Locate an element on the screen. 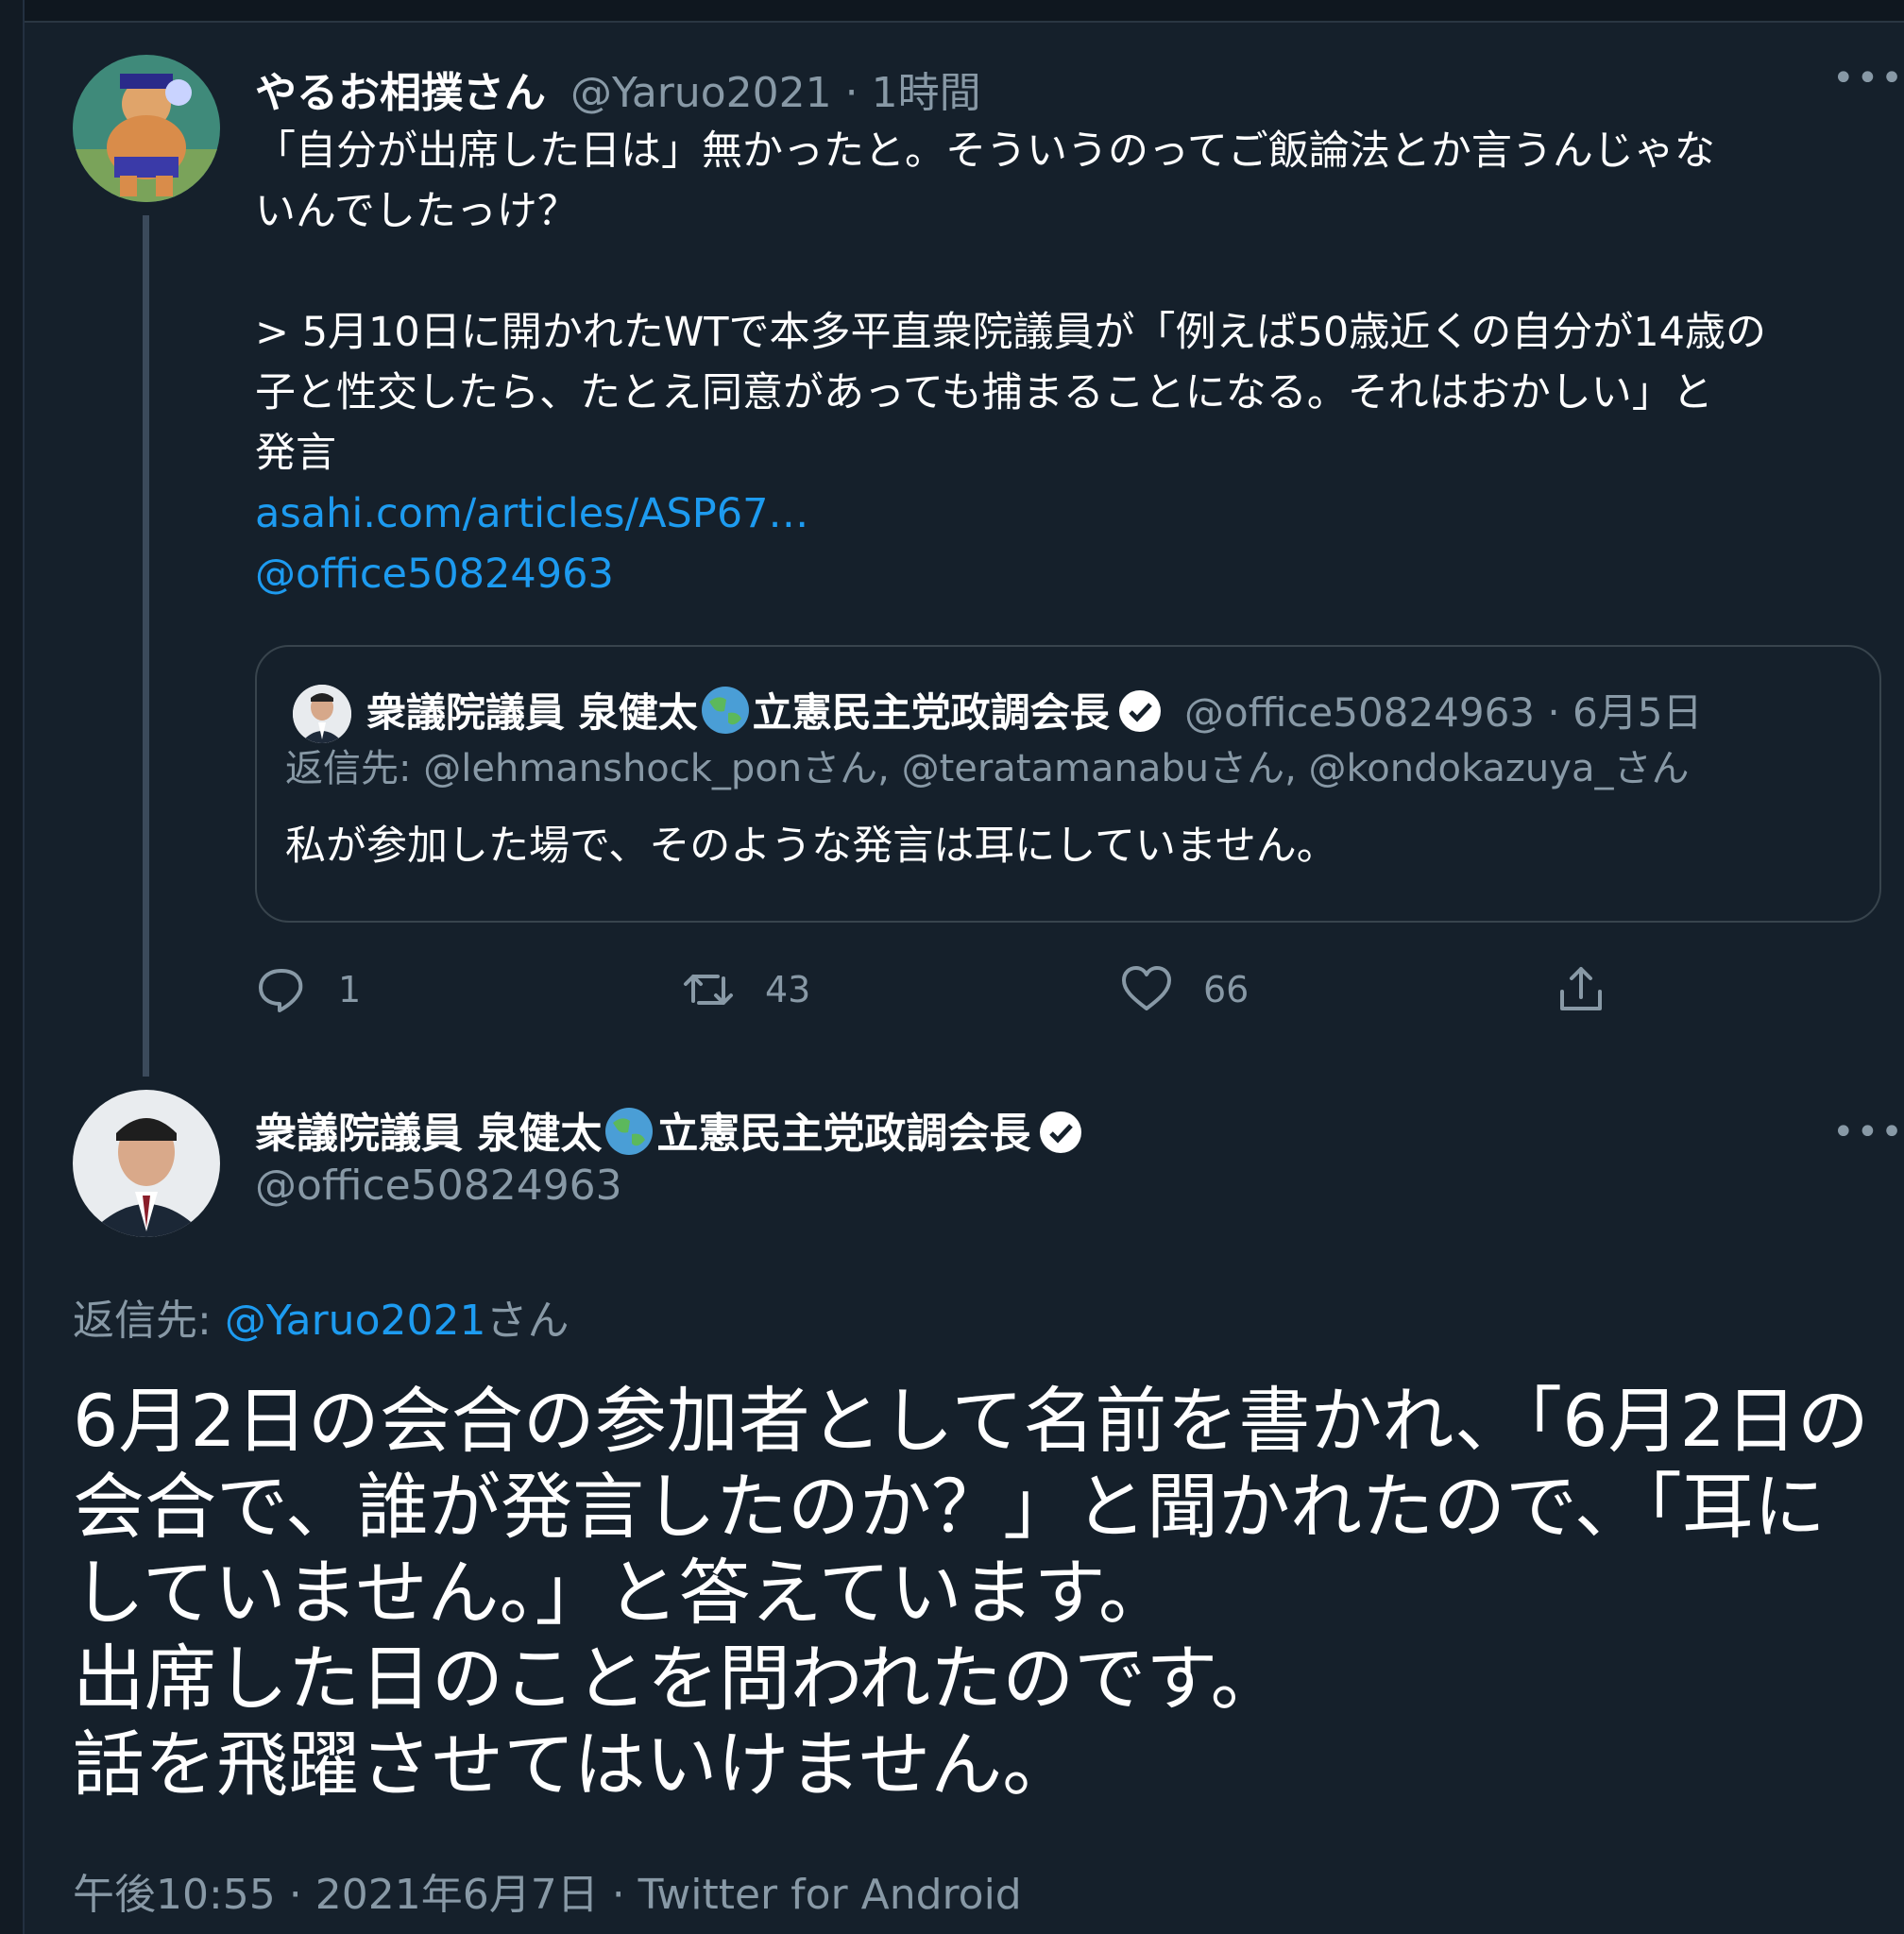 This screenshot has height=1934, width=1904. thread-line is located at coordinates (146, 646).